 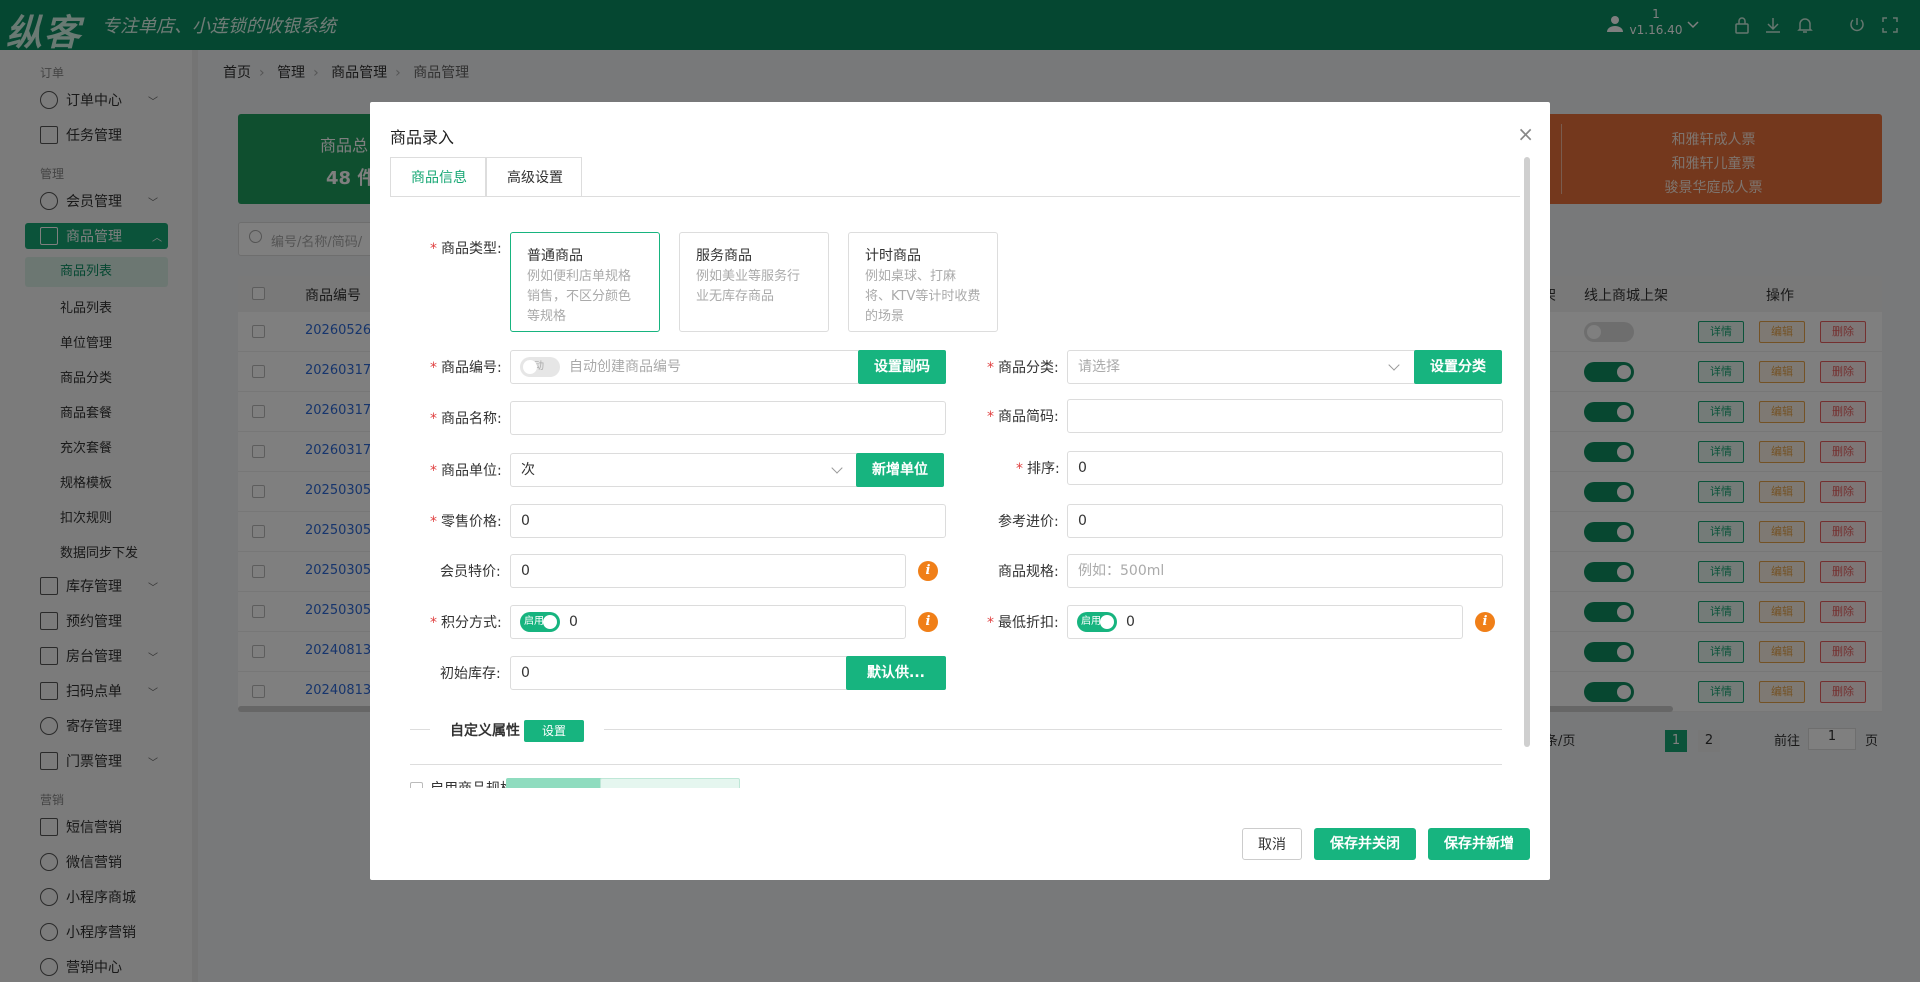 I want to click on ref-cost-input: 0, so click(x=1285, y=521).